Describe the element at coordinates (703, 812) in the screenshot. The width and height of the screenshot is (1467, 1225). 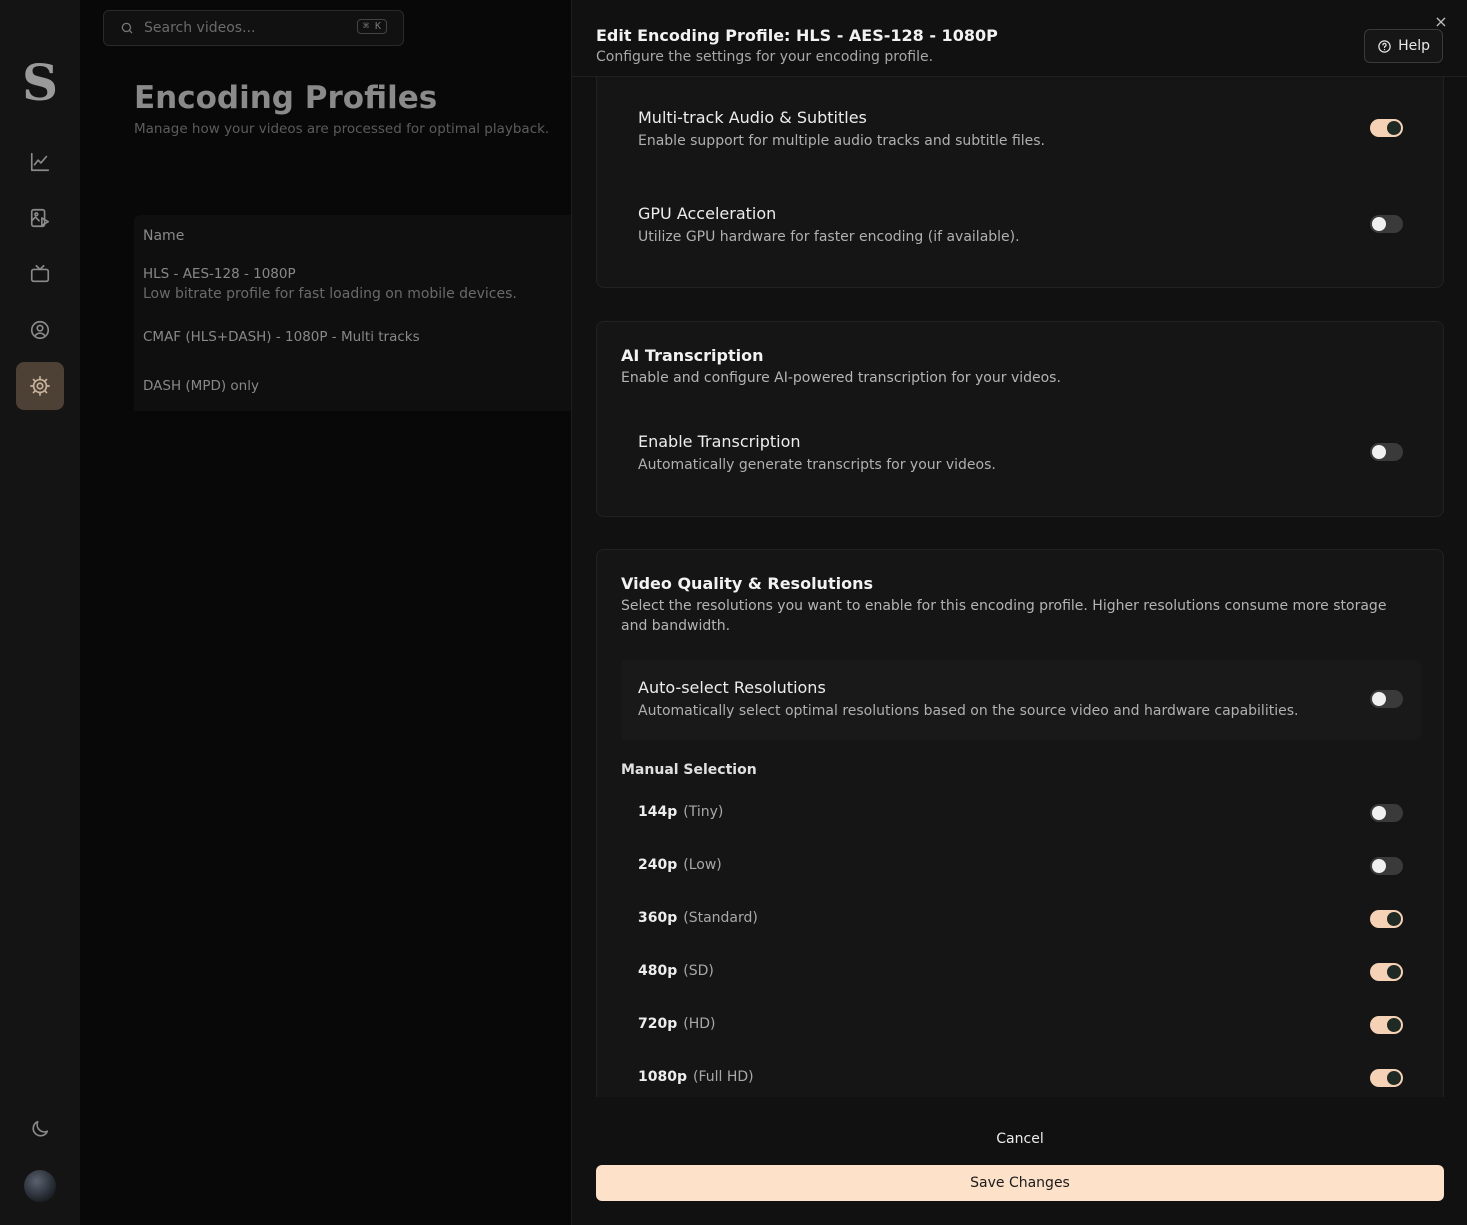
I see `resolution-tag: (Tiny)` at that location.